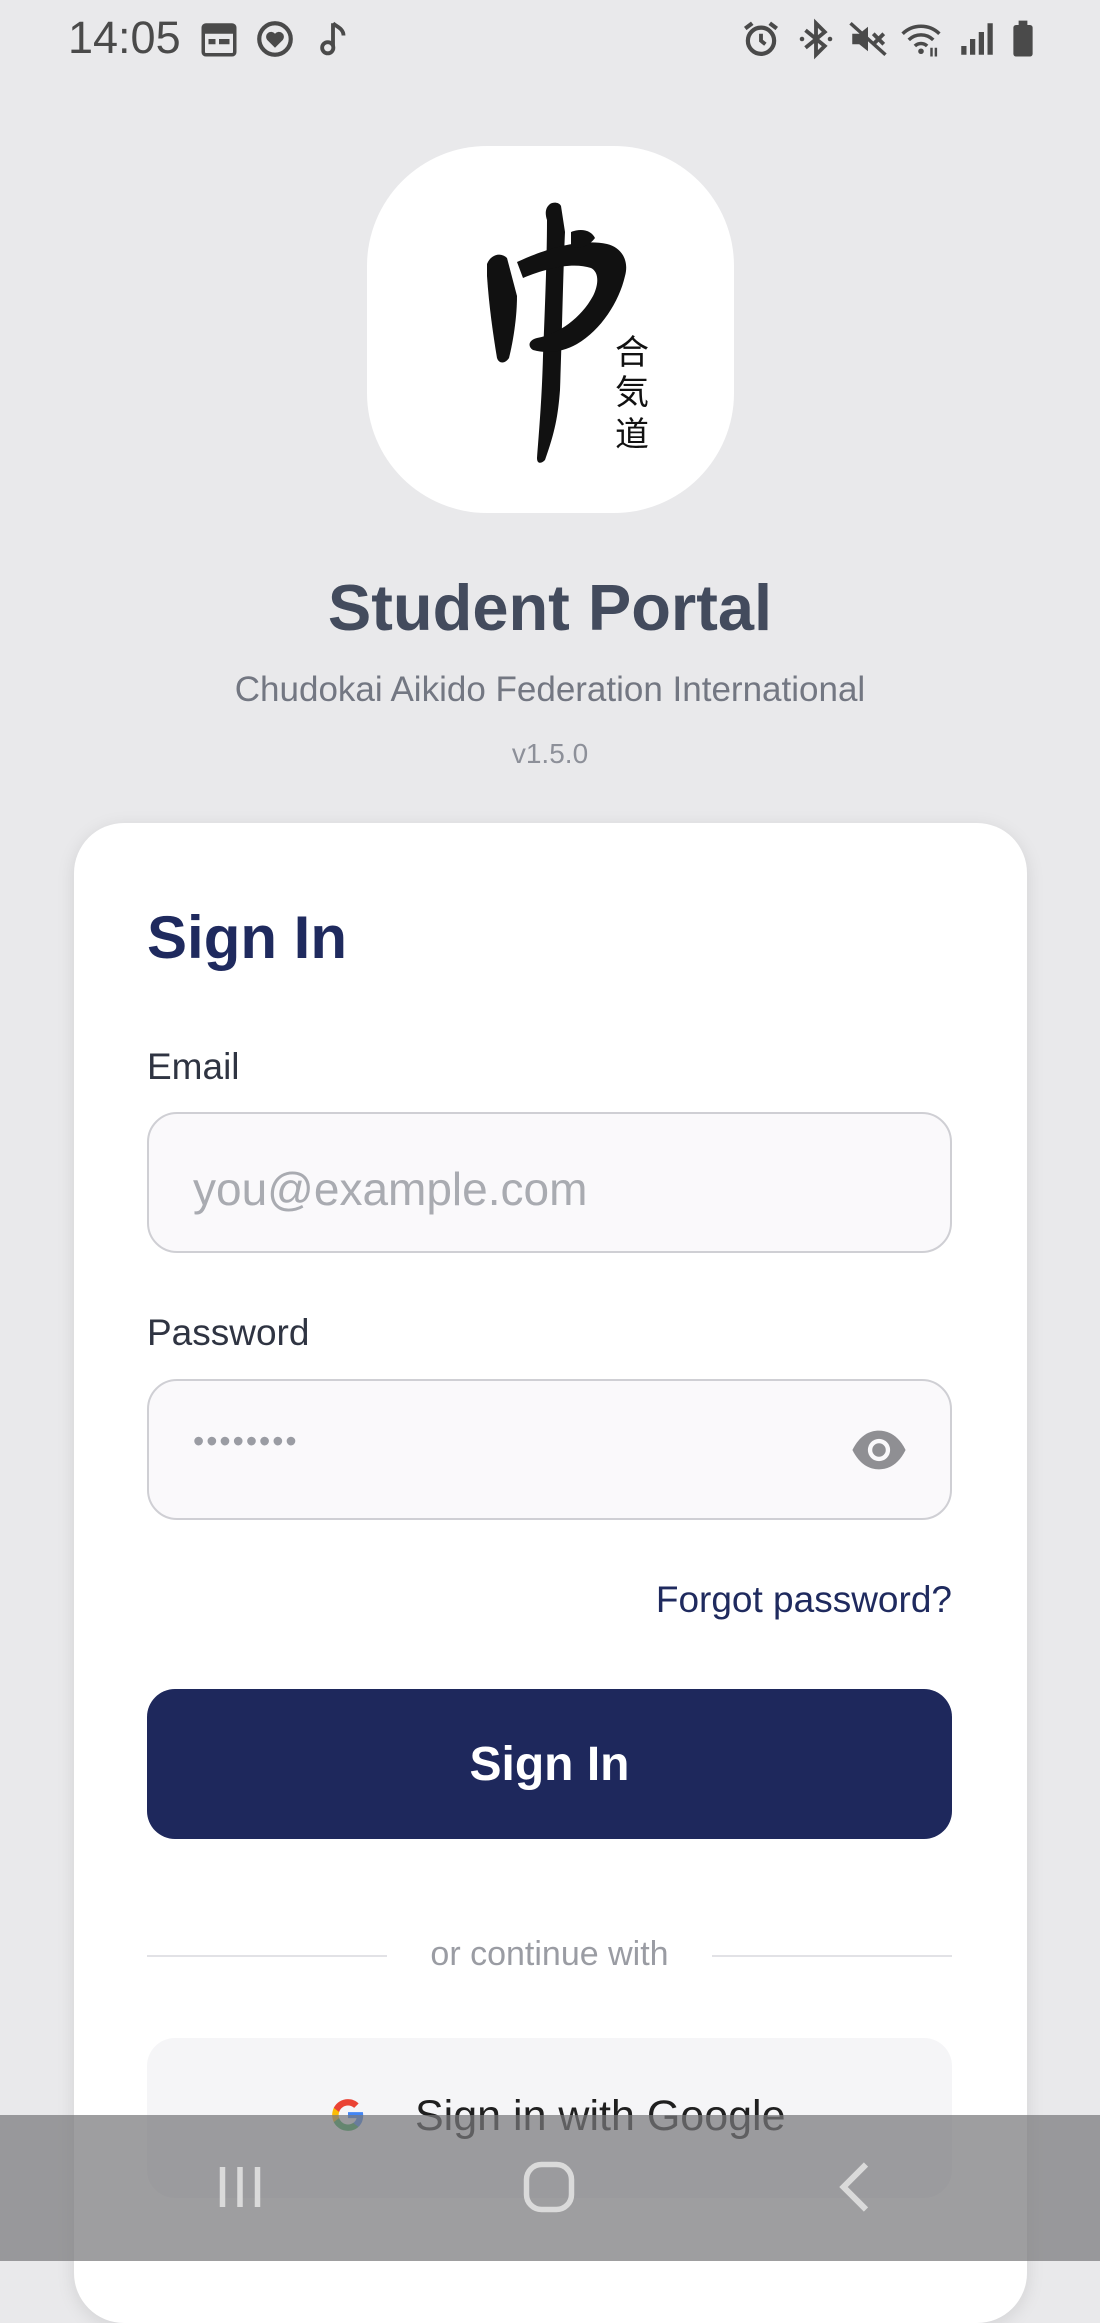  Describe the element at coordinates (247, 937) in the screenshot. I see `signin-title: Sign In` at that location.